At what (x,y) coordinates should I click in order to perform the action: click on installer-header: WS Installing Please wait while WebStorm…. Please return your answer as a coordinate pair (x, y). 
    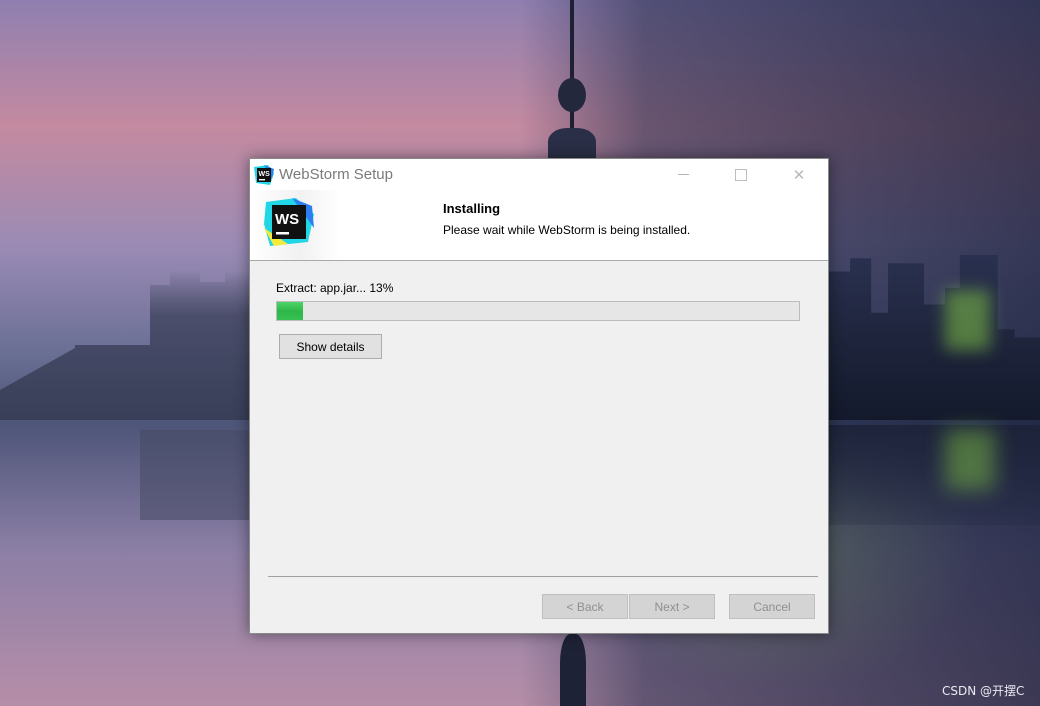
    Looking at the image, I should click on (539, 225).